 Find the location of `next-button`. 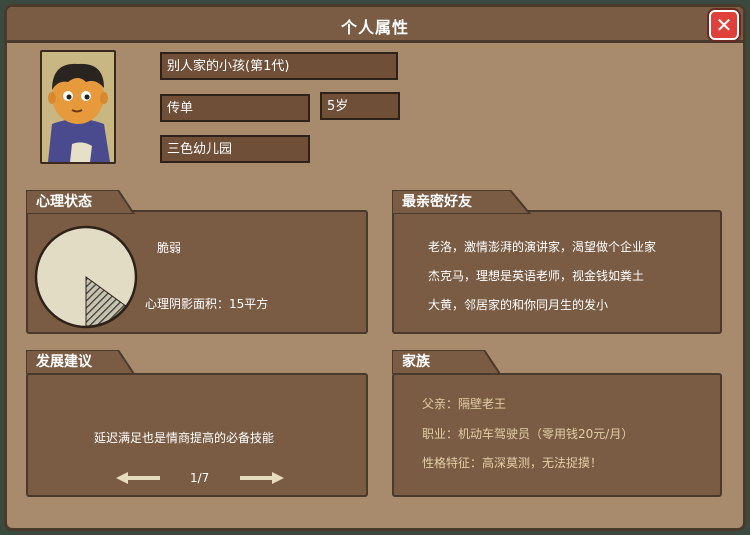

next-button is located at coordinates (262, 480).